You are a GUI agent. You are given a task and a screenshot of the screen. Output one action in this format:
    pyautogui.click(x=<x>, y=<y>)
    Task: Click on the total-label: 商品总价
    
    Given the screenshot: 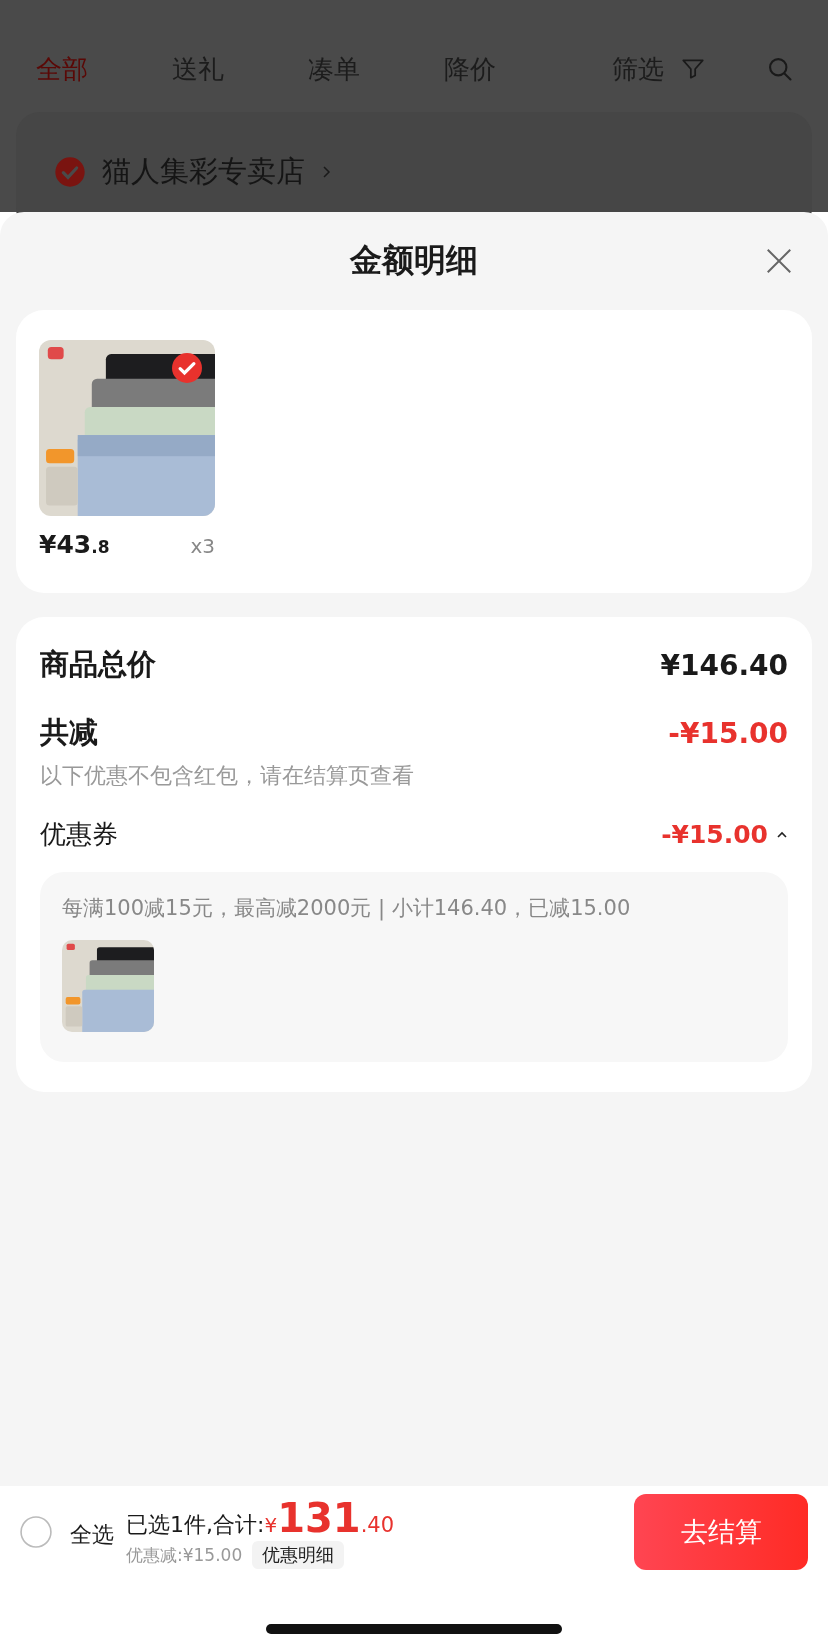 What is the action you would take?
    pyautogui.click(x=98, y=664)
    